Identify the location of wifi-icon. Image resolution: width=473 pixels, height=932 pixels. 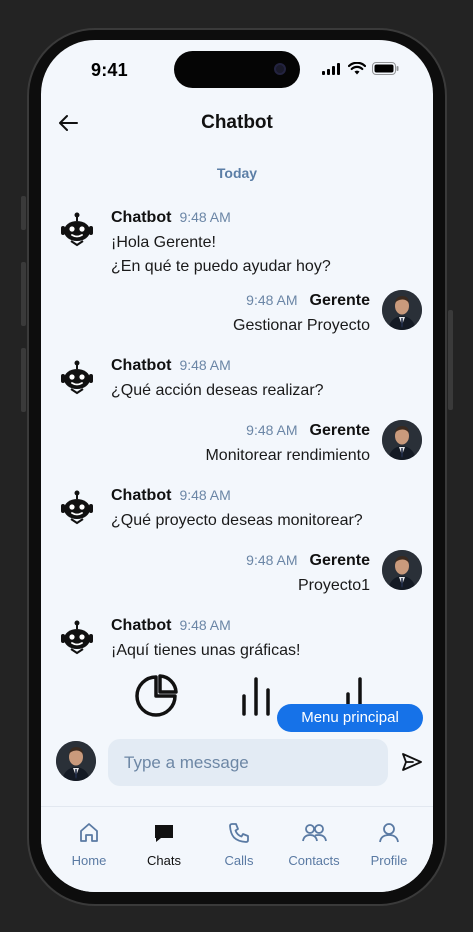
(357, 68).